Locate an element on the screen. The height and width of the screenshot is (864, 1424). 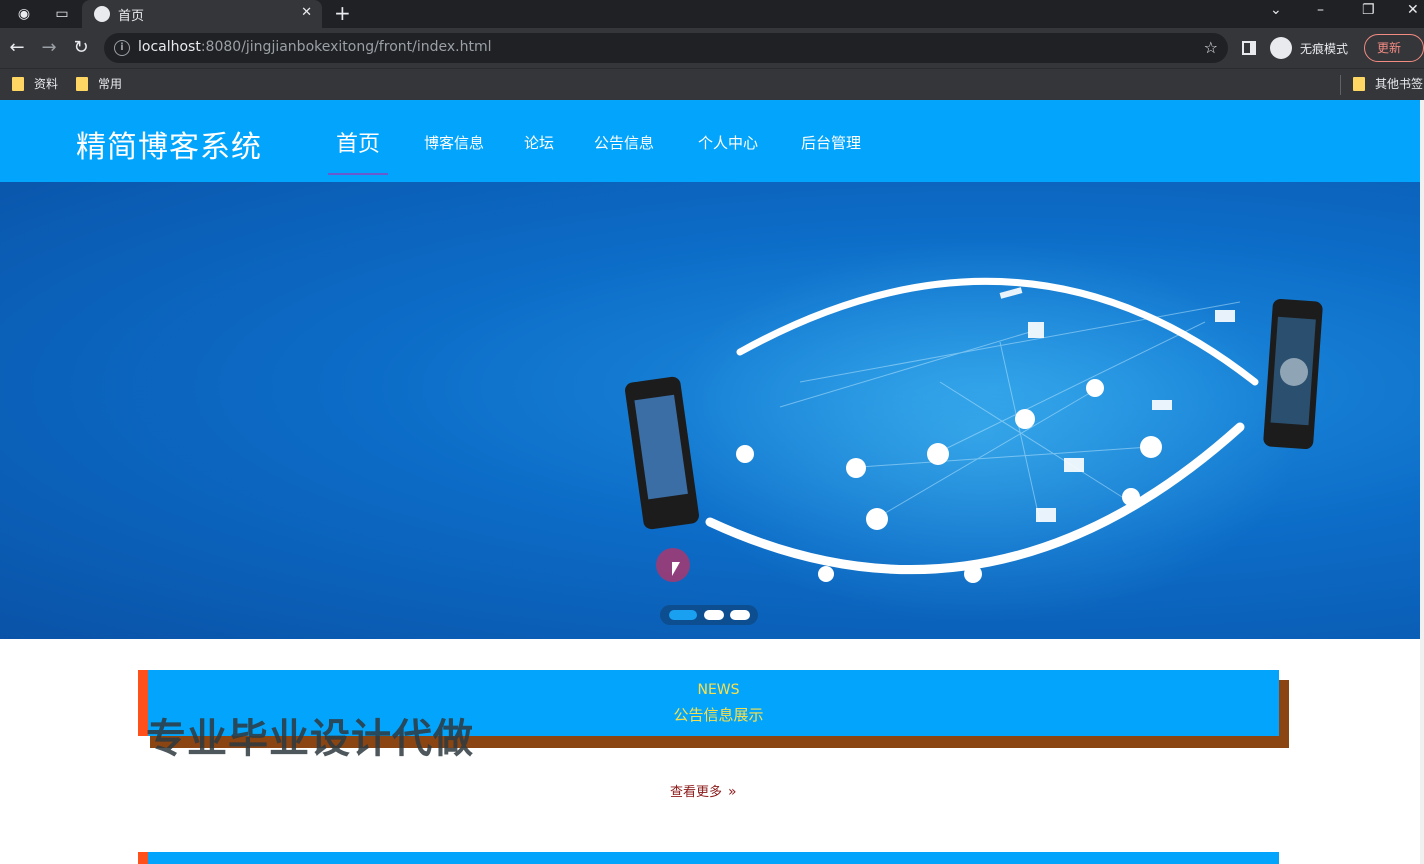
nav-forum: 论坛 is located at coordinates (539, 142).